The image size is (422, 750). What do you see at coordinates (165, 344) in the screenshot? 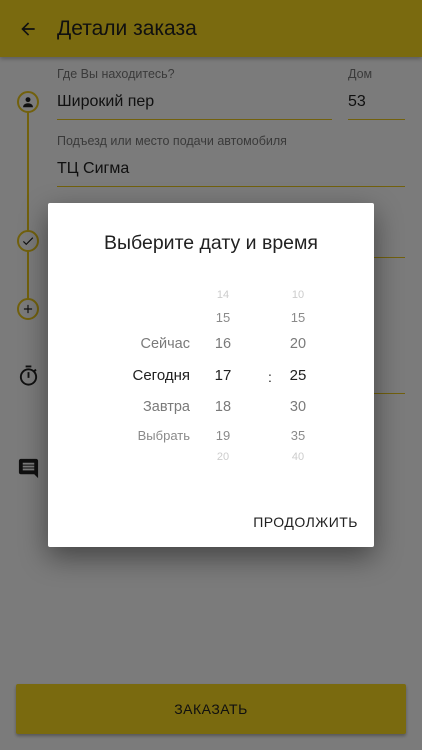
I see `day-option: Сейчас` at bounding box center [165, 344].